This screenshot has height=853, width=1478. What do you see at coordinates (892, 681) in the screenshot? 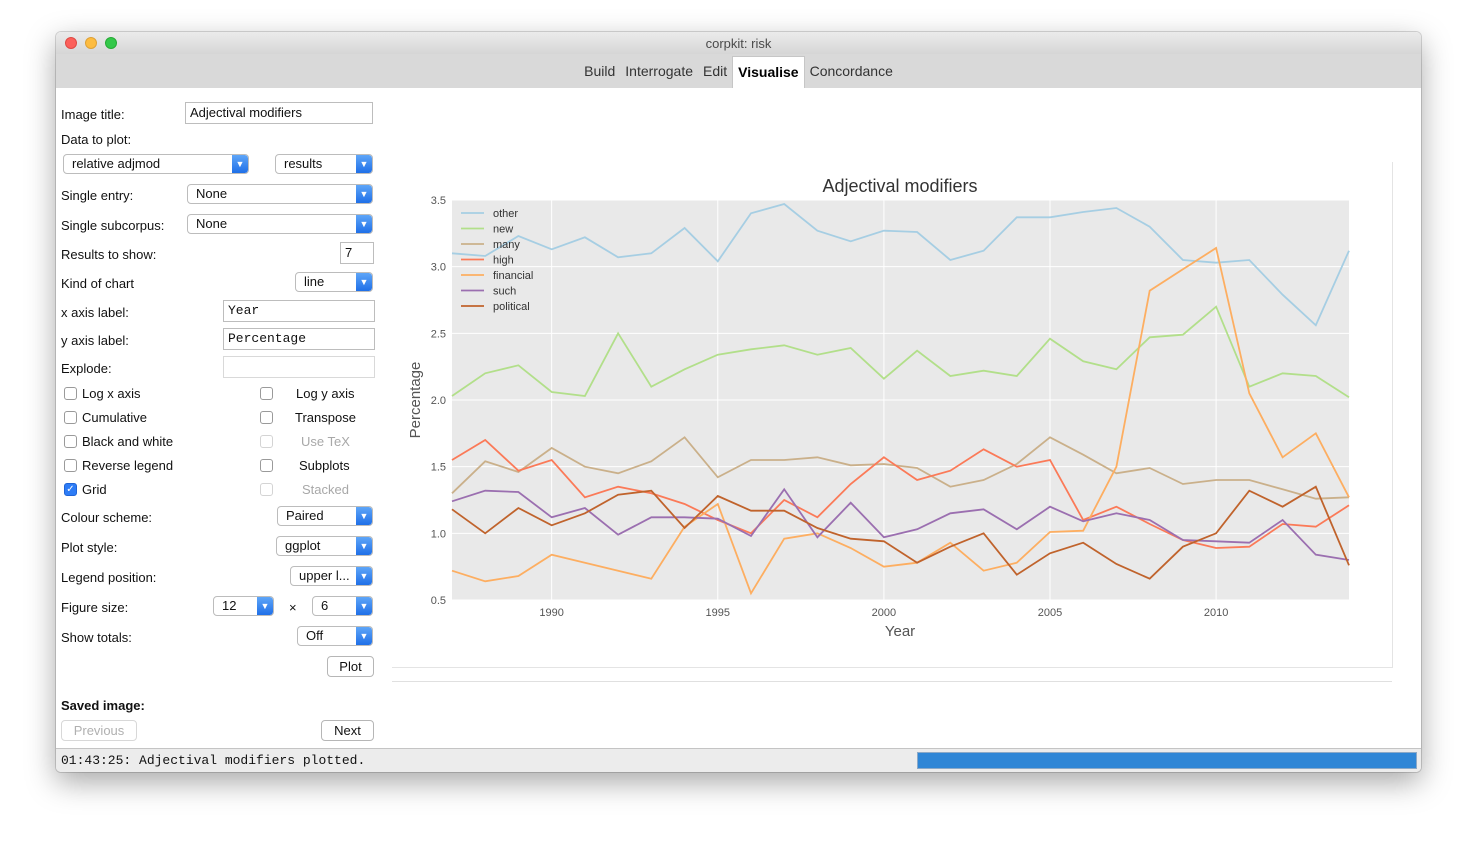
I see `plot-divider` at bounding box center [892, 681].